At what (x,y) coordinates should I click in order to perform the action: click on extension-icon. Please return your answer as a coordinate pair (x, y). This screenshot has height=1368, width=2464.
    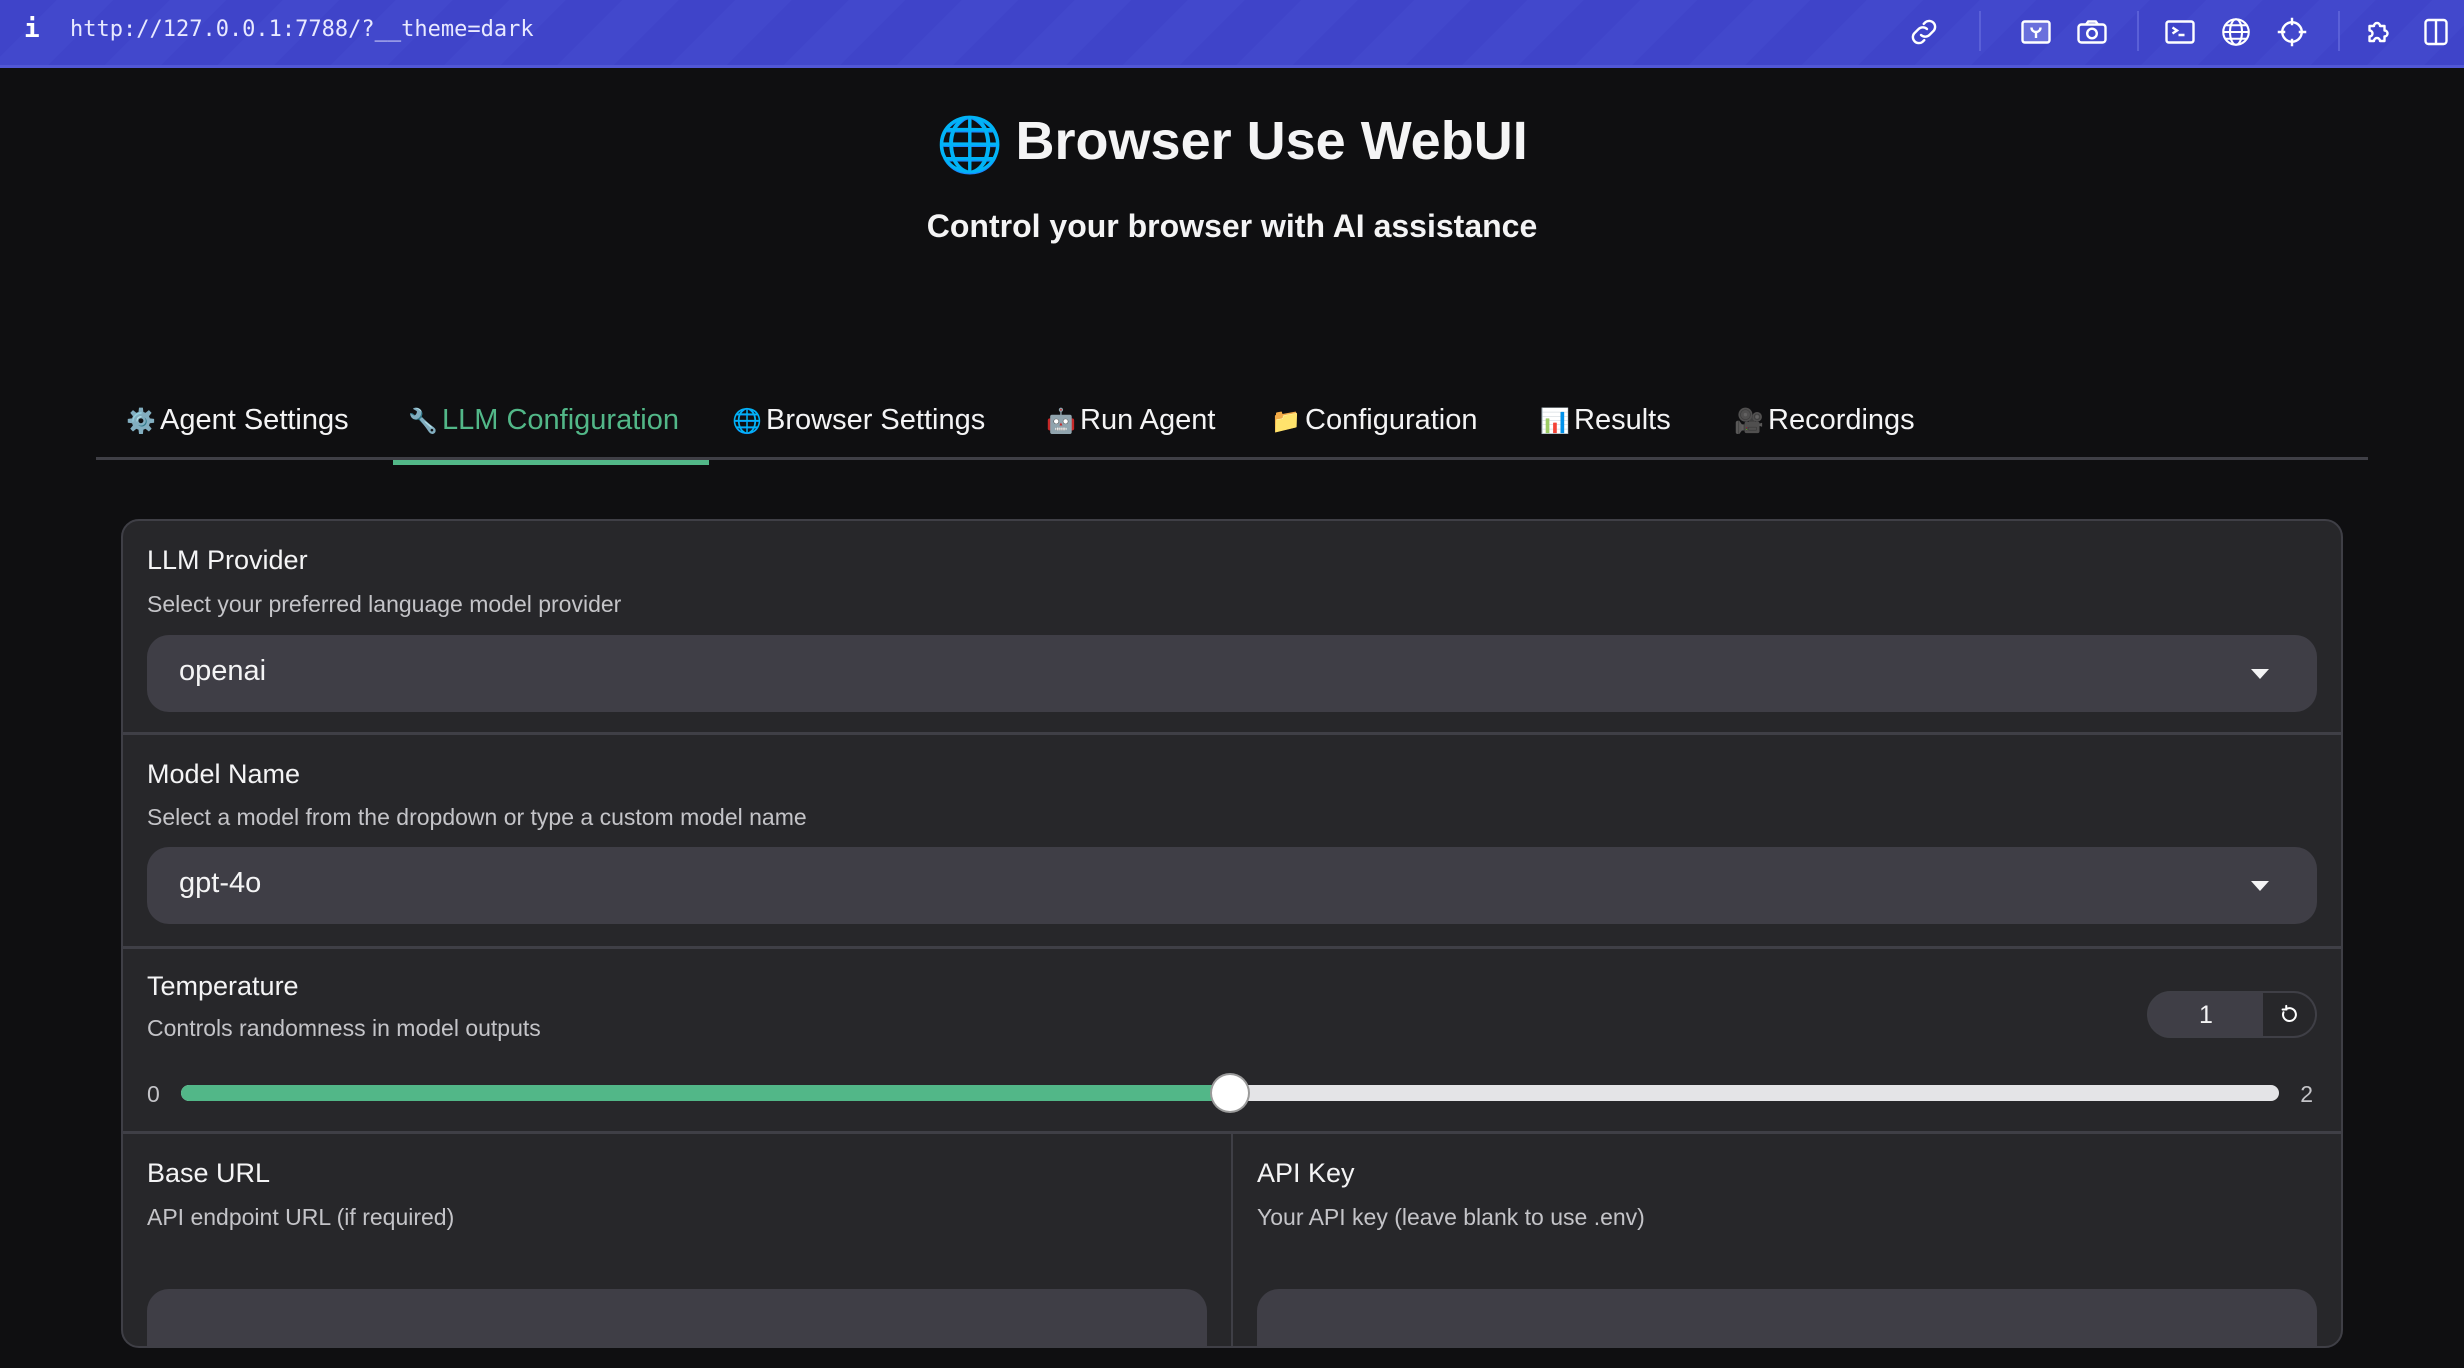
    Looking at the image, I should click on (2380, 32).